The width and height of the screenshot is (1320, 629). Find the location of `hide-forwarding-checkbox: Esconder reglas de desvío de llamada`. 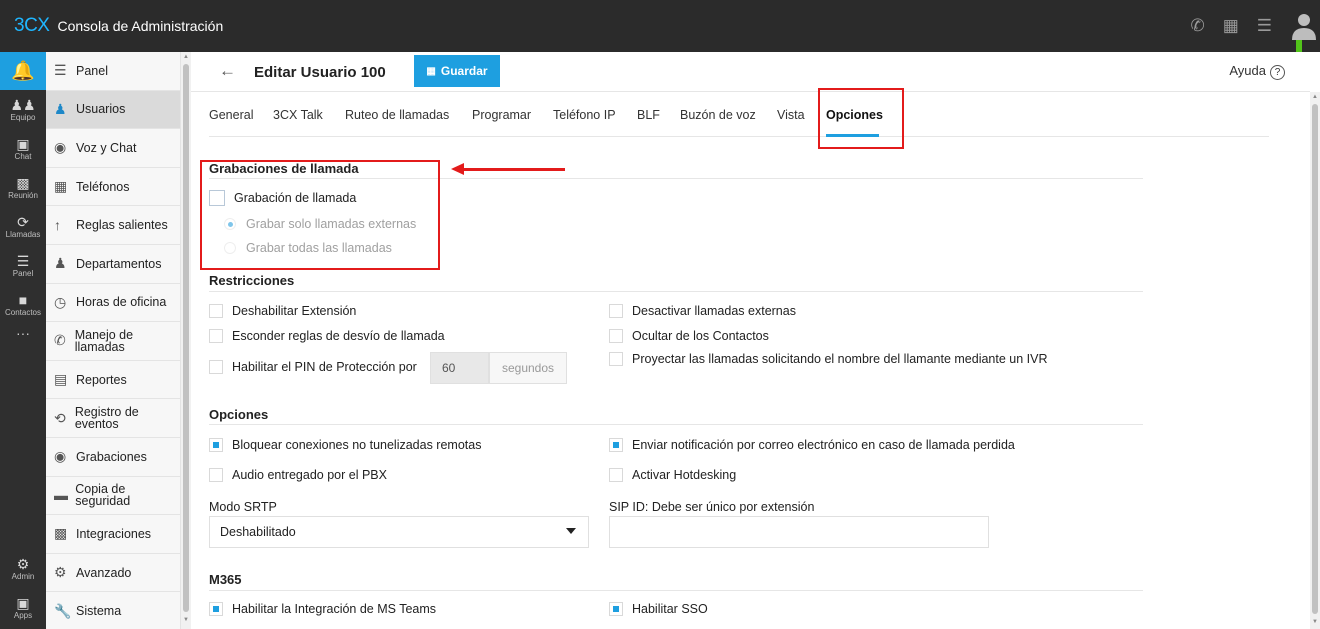

hide-forwarding-checkbox: Esconder reglas de desvío de llamada is located at coordinates (327, 336).